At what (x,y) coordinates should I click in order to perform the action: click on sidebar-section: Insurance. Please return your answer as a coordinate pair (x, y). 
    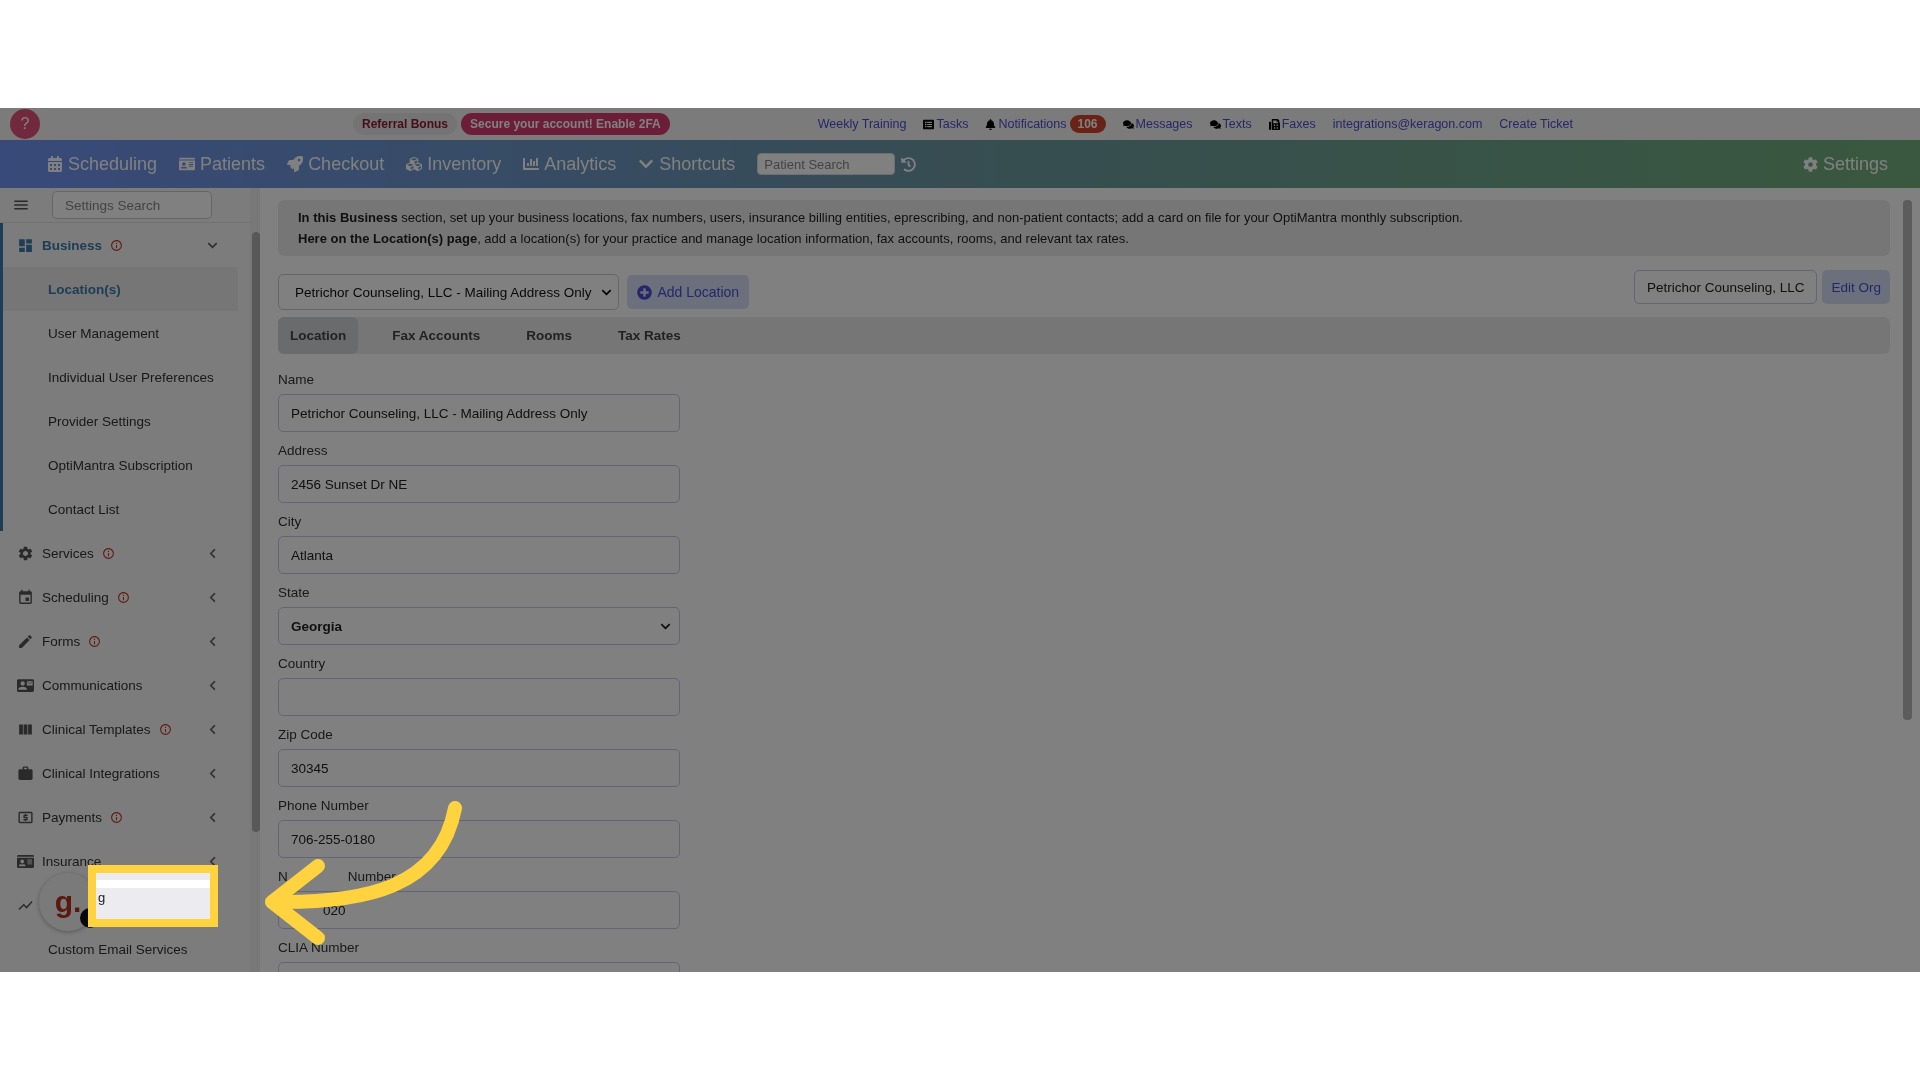
    Looking at the image, I should click on (72, 861).